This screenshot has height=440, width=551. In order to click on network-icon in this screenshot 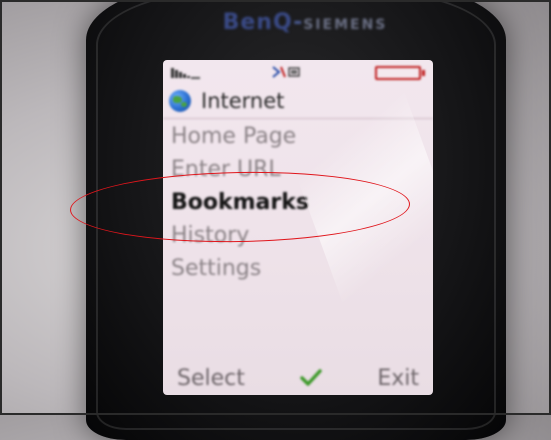, I will do `click(286, 72)`.